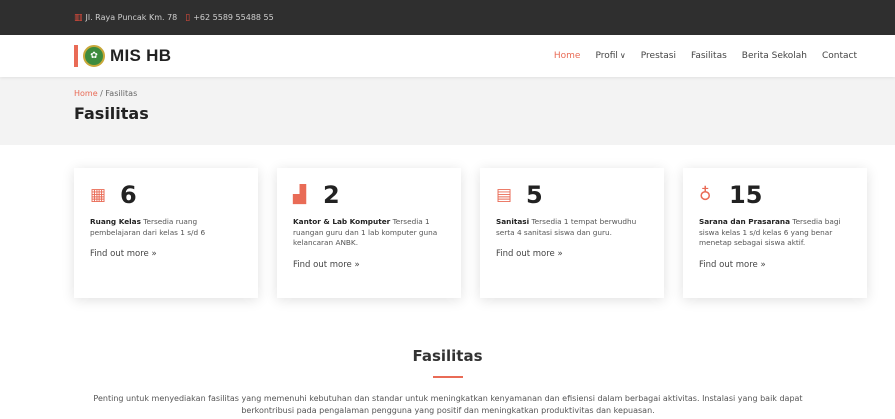 This screenshot has height=419, width=895. Describe the element at coordinates (342, 221) in the screenshot. I see `card-title: Kantor & Lab Komputer` at that location.